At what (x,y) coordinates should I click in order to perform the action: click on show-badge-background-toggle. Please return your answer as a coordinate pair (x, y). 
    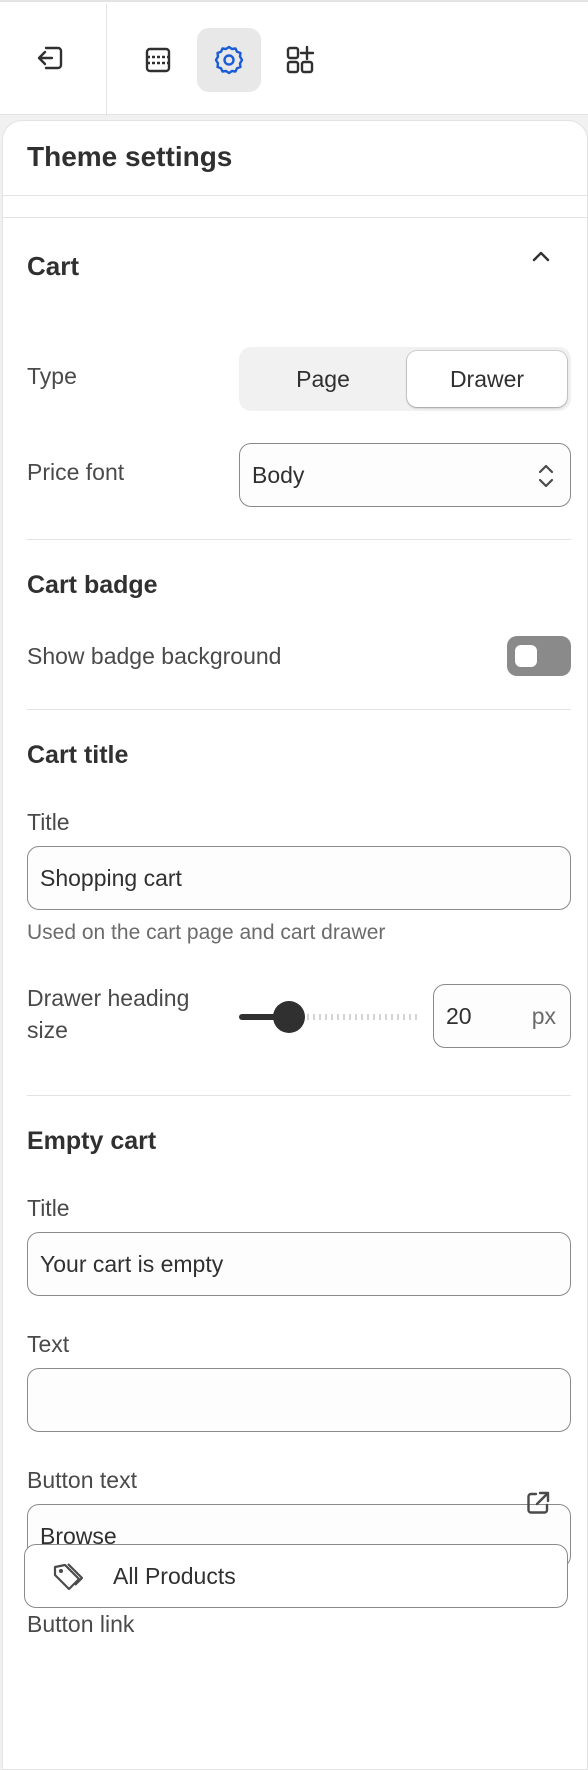
    Looking at the image, I should click on (539, 656).